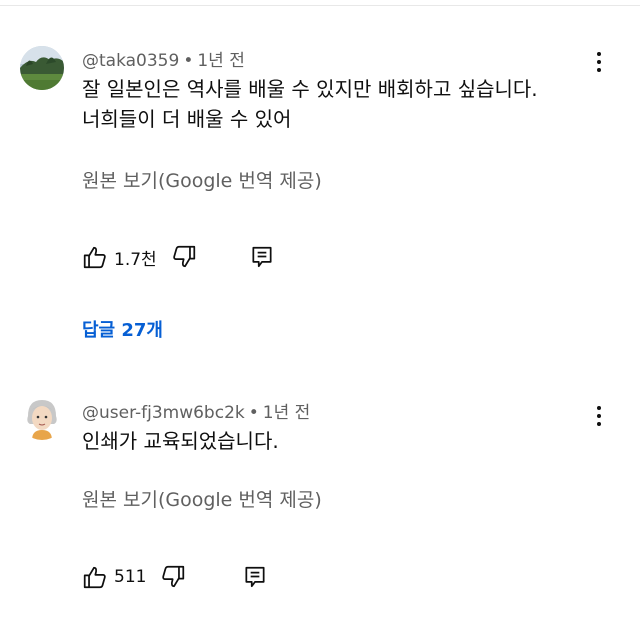  Describe the element at coordinates (163, 413) in the screenshot. I see `author-handle: @user-fj3mw6bc2k` at that location.